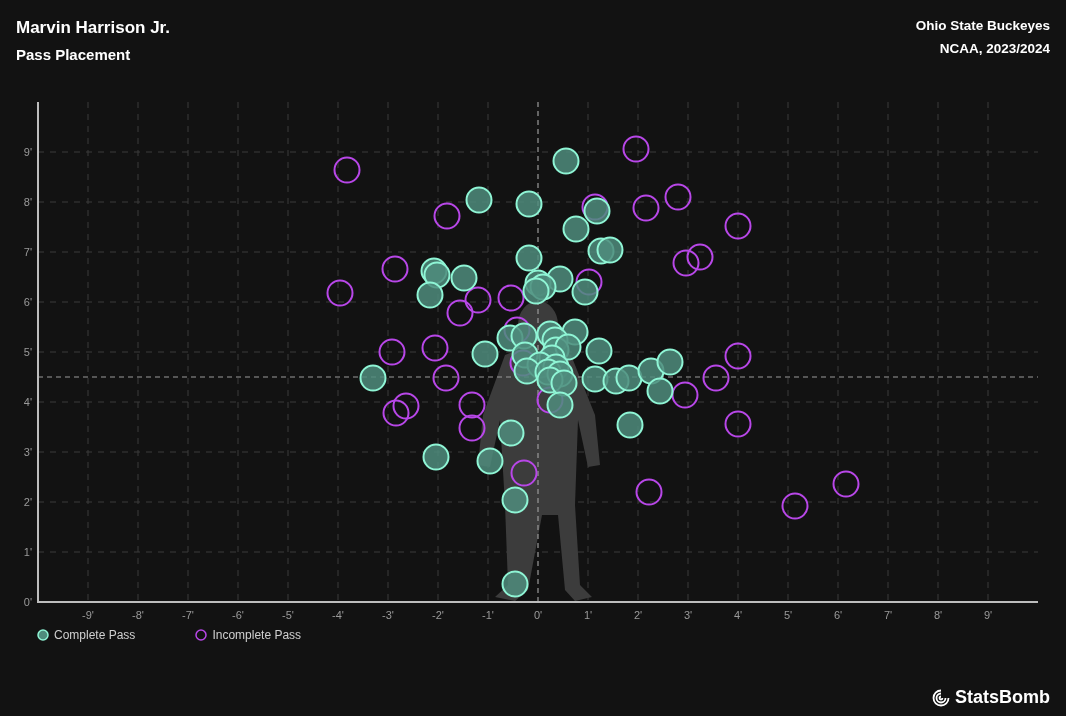 This screenshot has height=716, width=1066. I want to click on x-tick-label: -6', so click(238, 614).